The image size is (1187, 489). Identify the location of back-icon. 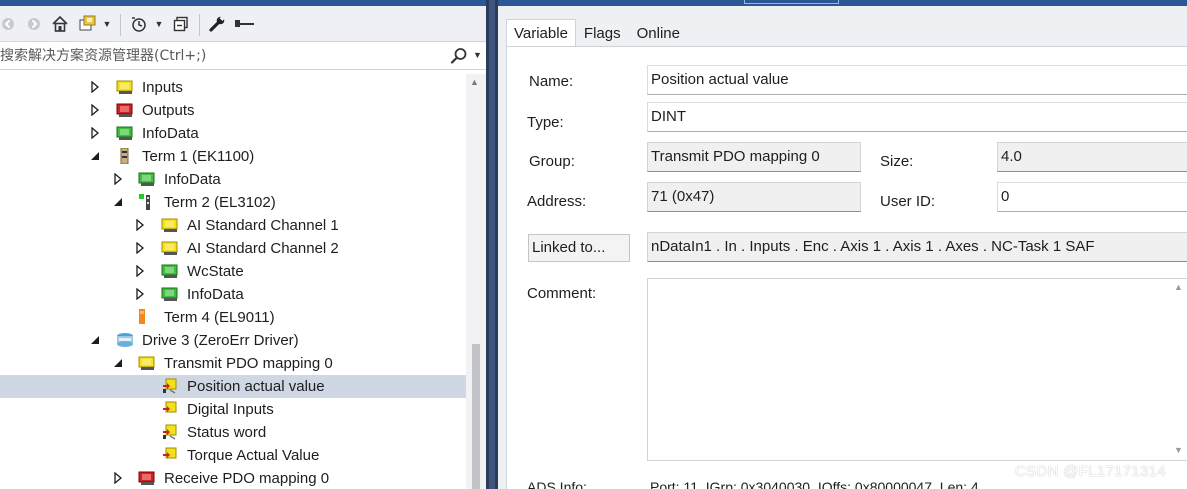
(8, 24).